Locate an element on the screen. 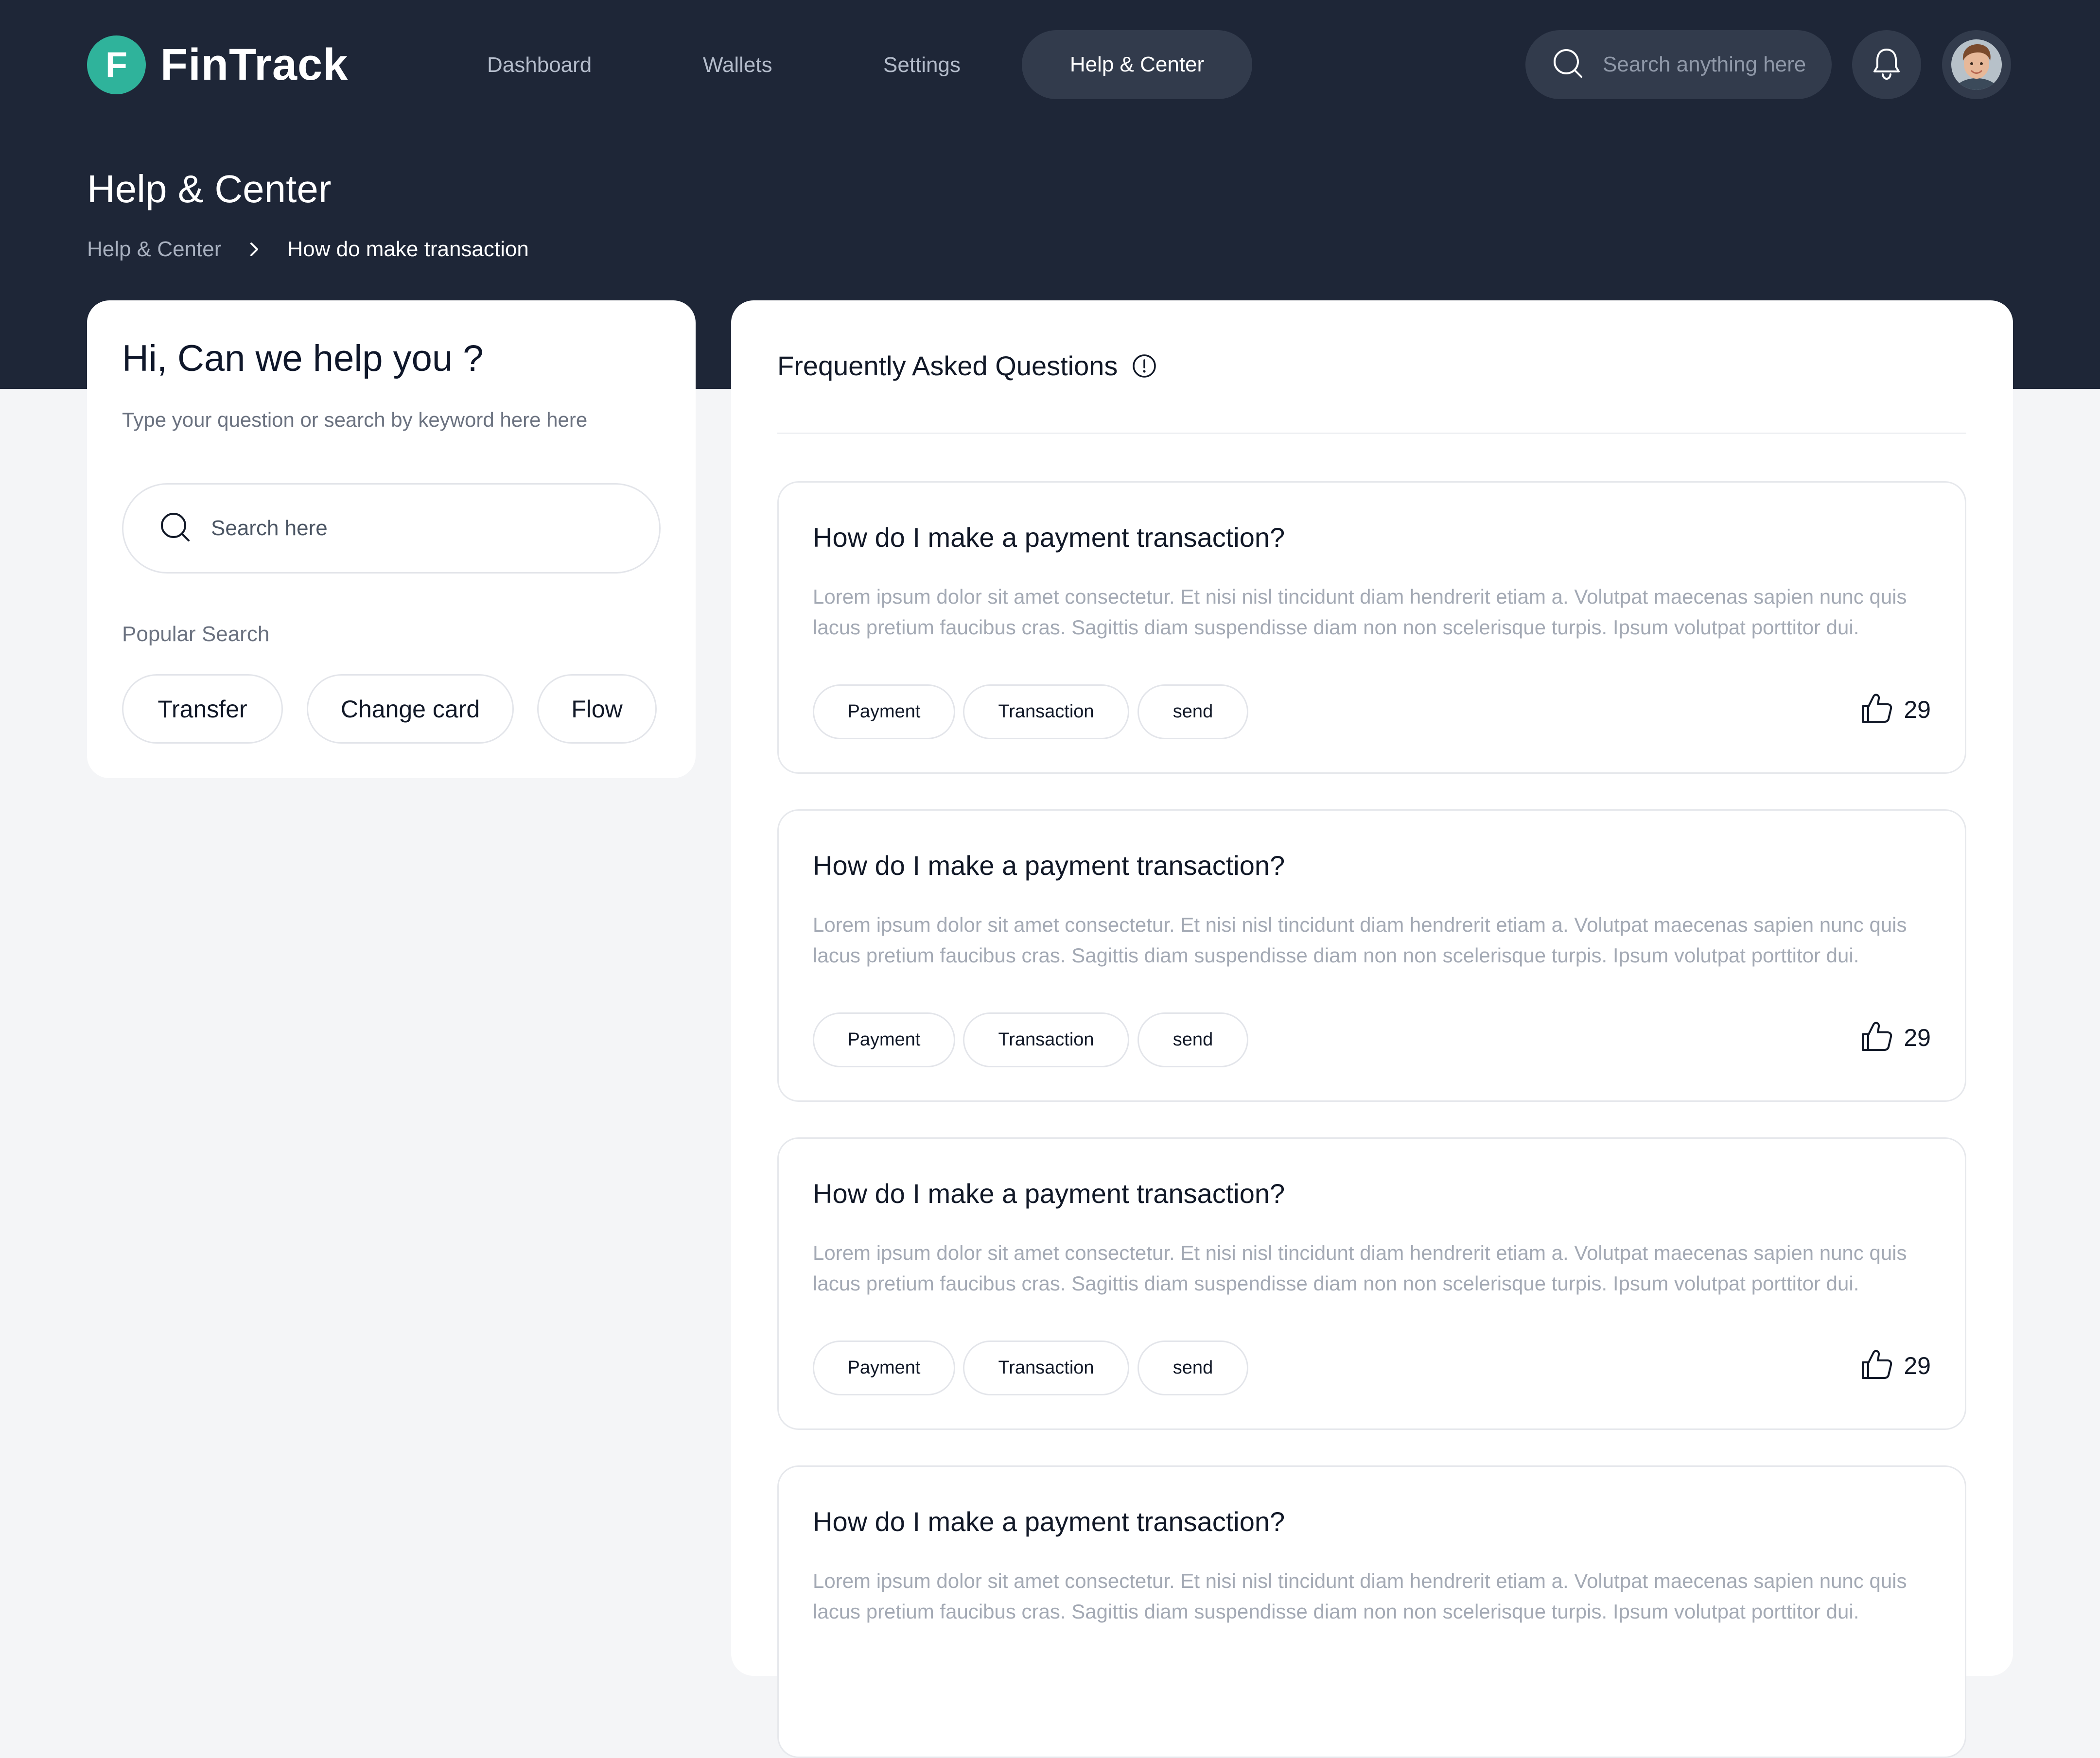 The height and width of the screenshot is (1758, 2100). faq-divider is located at coordinates (1371, 433).